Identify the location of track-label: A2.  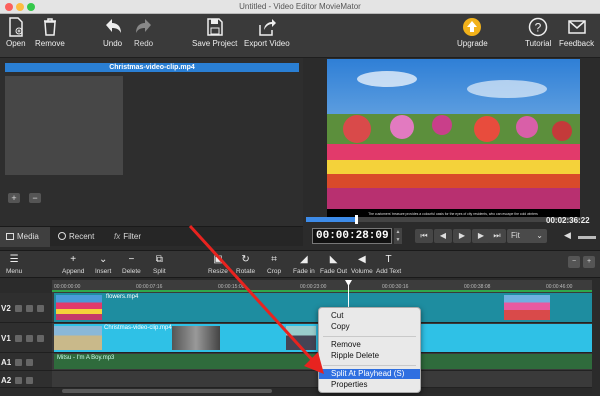
(6, 380).